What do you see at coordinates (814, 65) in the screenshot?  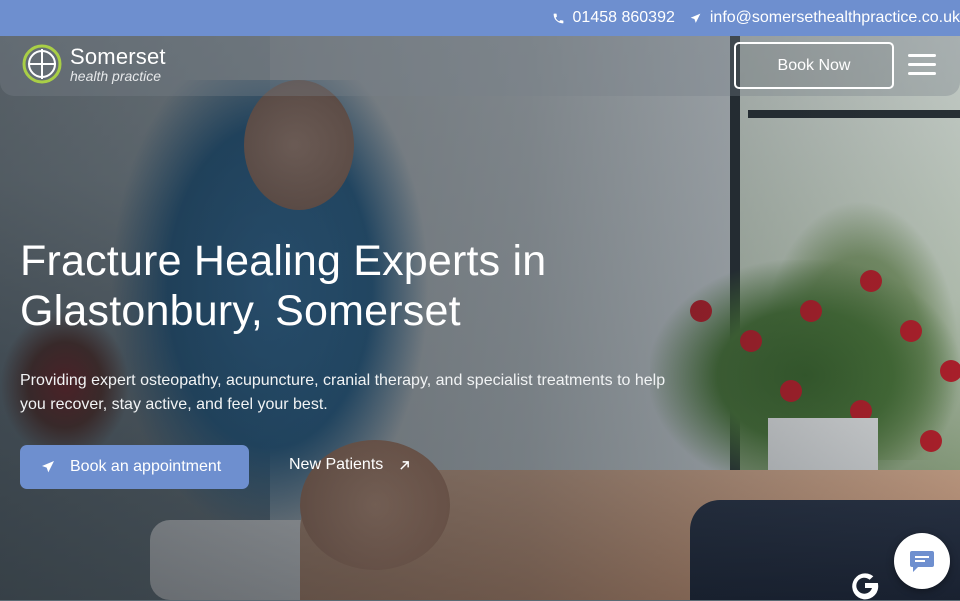 I see `book-now-button: Book Now` at bounding box center [814, 65].